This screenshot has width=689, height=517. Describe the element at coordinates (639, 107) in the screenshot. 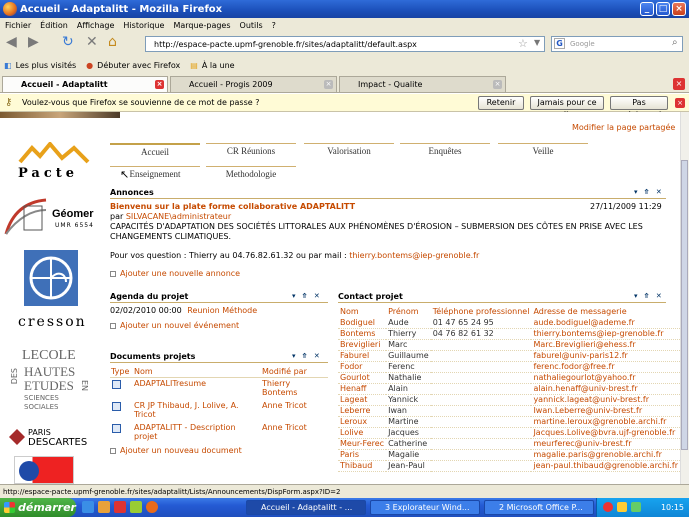

I see `not-now-button: Pas maintenant` at that location.